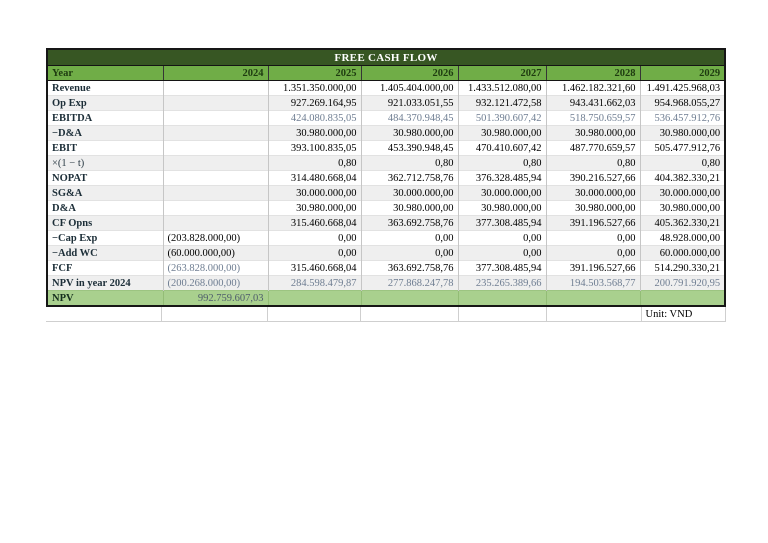 The height and width of the screenshot is (543, 768). Describe the element at coordinates (105, 163) in the screenshot. I see `row-label: ×(1 − t)` at that location.